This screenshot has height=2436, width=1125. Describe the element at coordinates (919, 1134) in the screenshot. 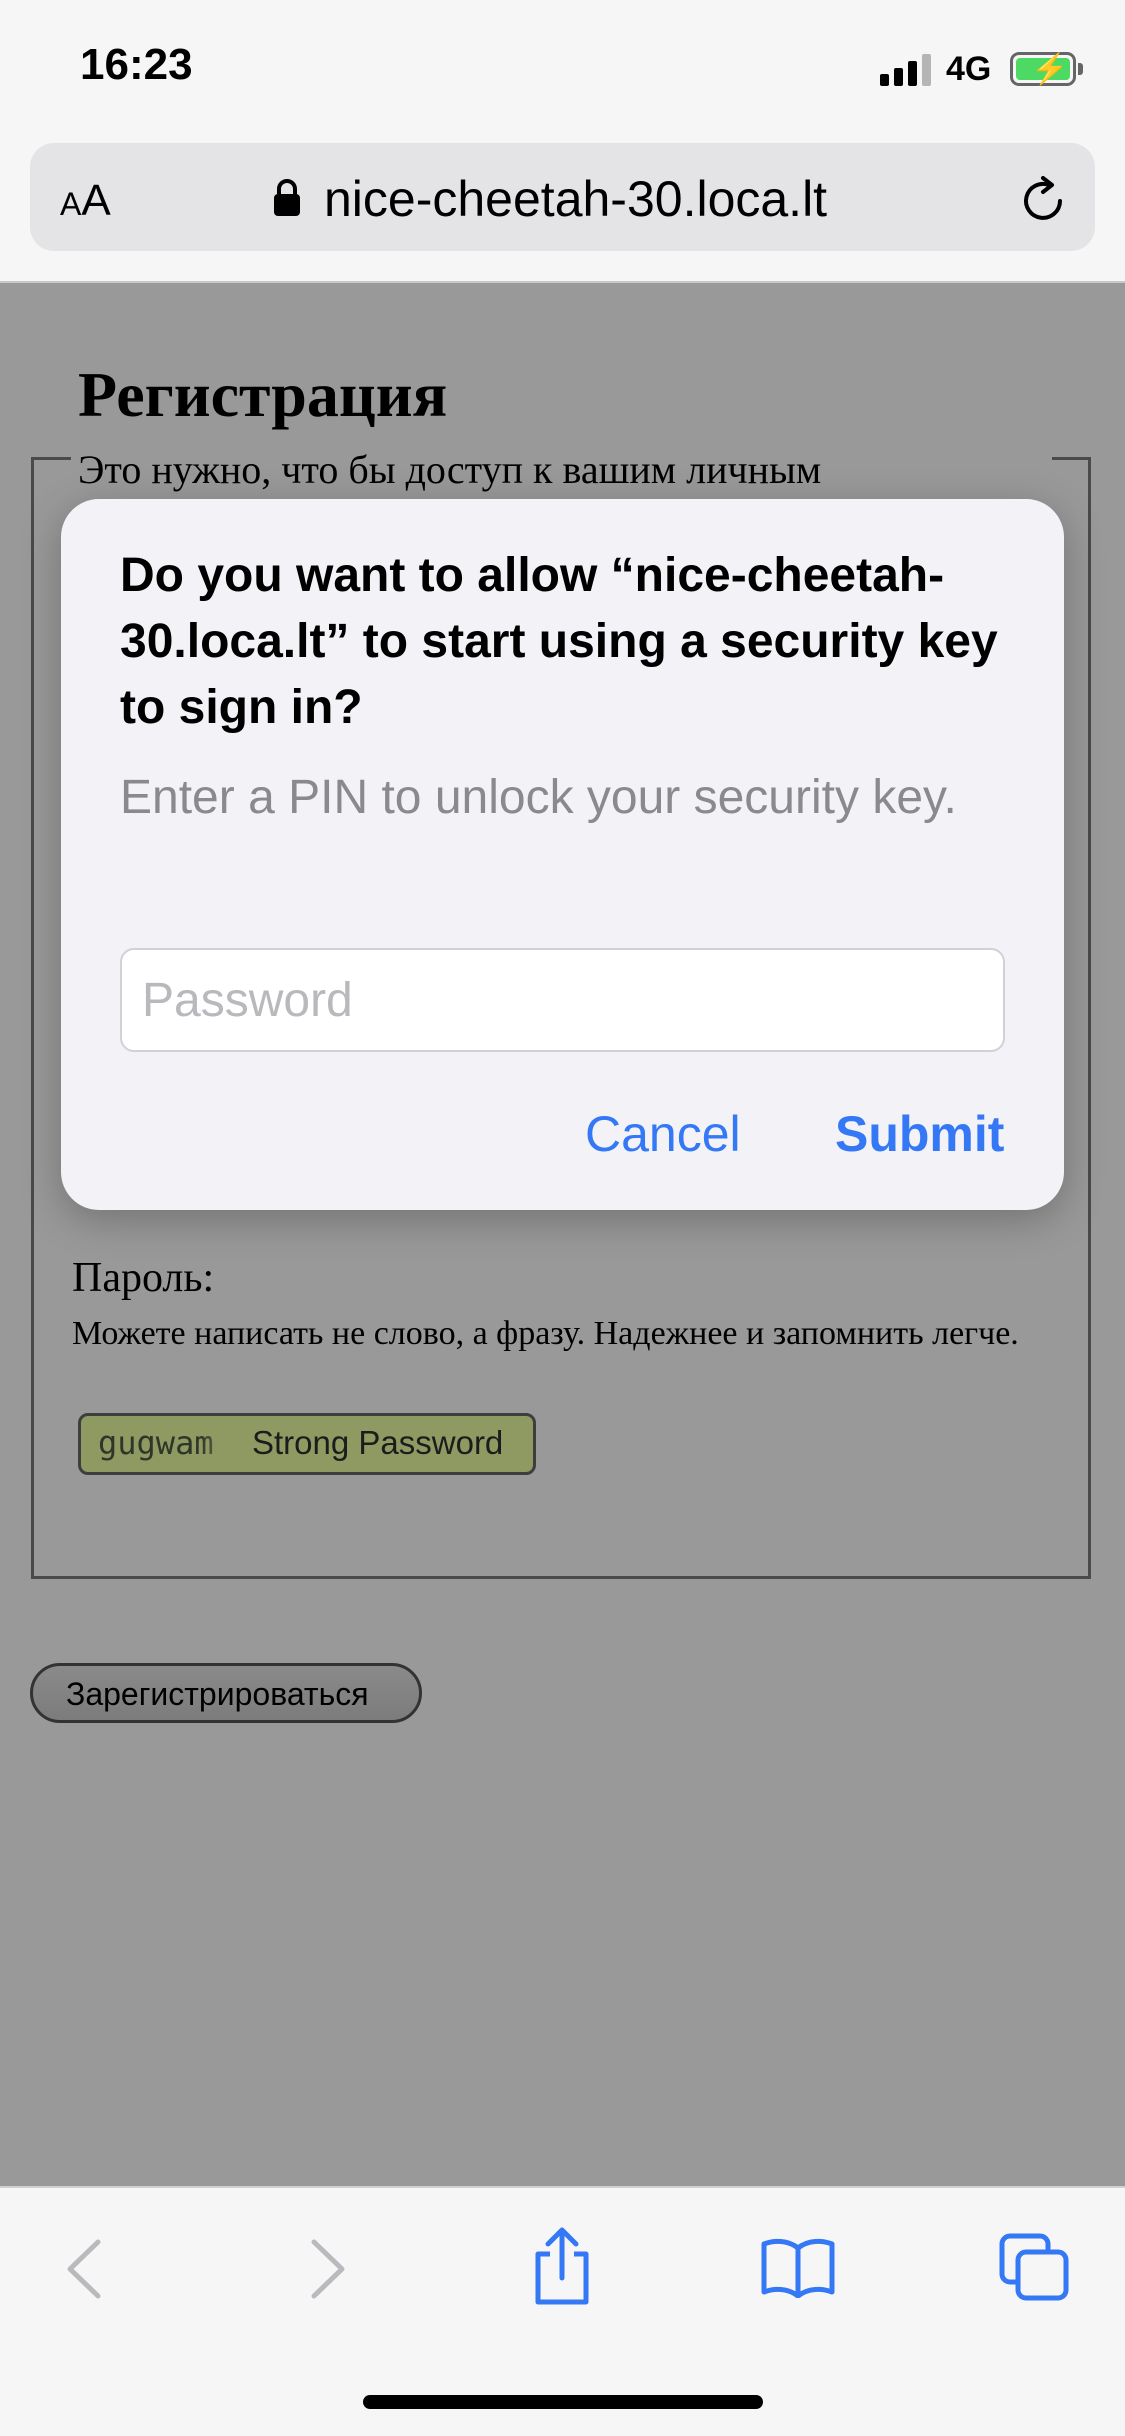

I see `submit-button: Submit` at that location.